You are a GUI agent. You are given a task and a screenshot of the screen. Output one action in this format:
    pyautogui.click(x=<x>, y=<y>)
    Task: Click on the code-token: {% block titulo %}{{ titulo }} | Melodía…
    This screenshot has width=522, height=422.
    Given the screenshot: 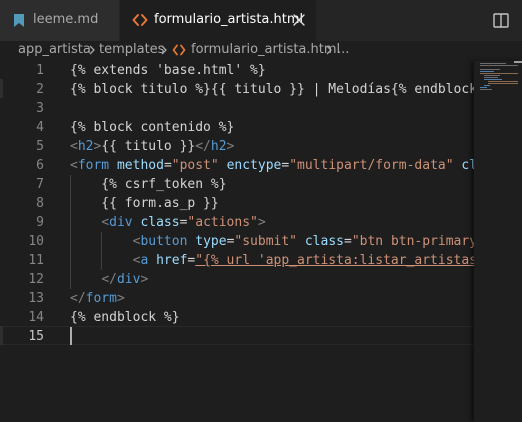 What is the action you would take?
    pyautogui.click(x=272, y=89)
    